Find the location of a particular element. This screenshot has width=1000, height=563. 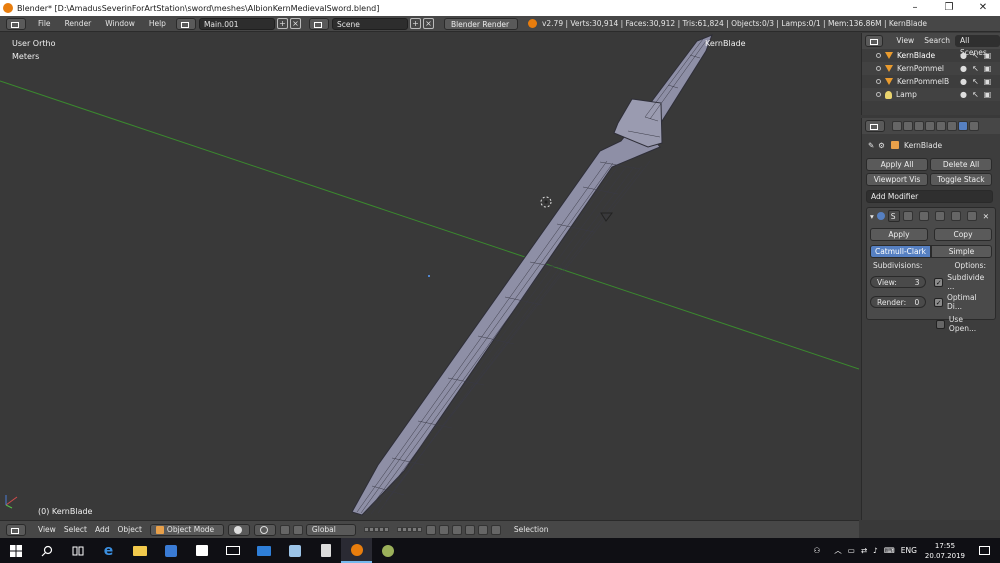

editor-type-outliner-icon is located at coordinates (874, 41).